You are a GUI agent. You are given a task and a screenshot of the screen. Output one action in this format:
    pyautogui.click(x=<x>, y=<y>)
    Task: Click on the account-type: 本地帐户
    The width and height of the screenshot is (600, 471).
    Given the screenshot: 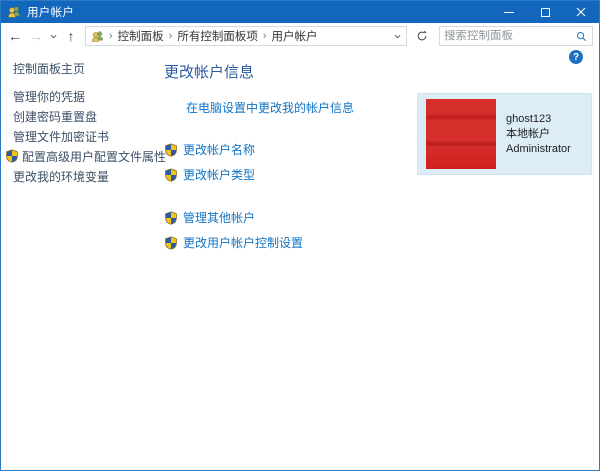 What is the action you would take?
    pyautogui.click(x=528, y=134)
    